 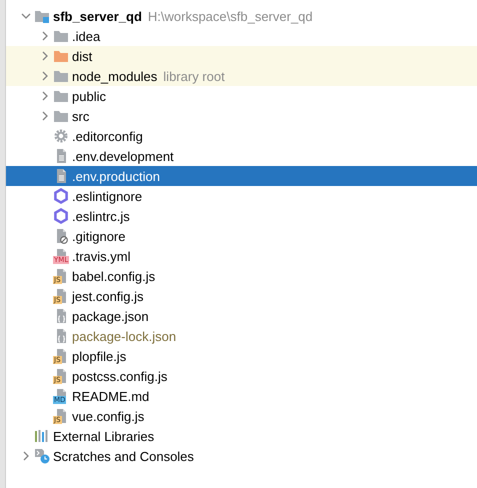 What do you see at coordinates (114, 276) in the screenshot?
I see `item-name: babel.config.js` at bounding box center [114, 276].